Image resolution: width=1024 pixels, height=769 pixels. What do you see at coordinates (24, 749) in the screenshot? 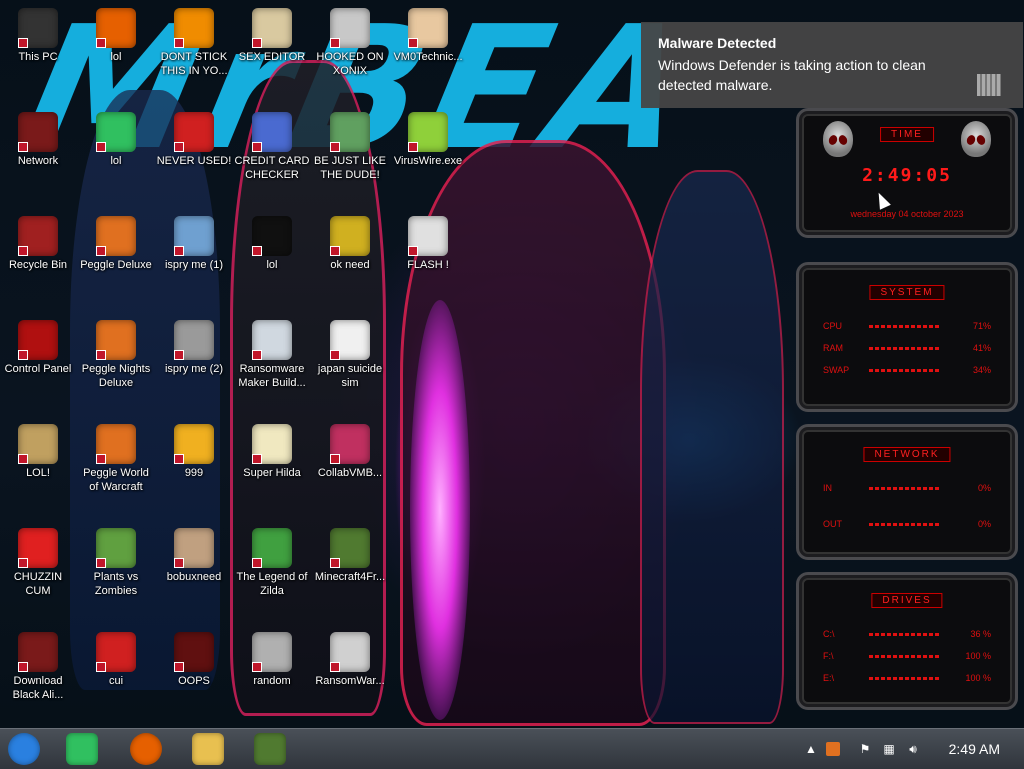
I see `start-orb-icon` at bounding box center [24, 749].